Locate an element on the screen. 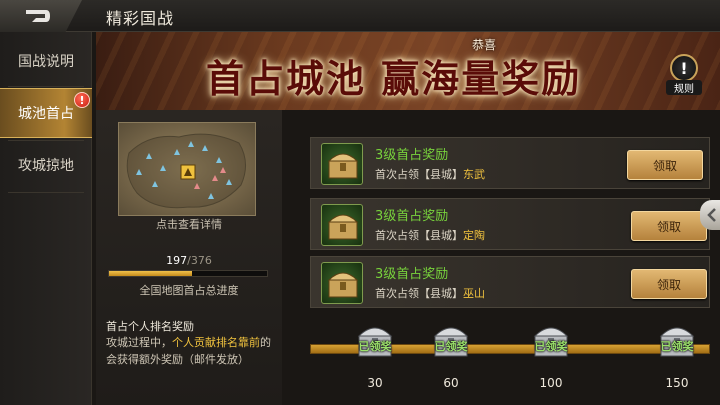 The height and width of the screenshot is (405, 720). banner-headline: 首占城池 赢海量奖励 is located at coordinates (394, 78).